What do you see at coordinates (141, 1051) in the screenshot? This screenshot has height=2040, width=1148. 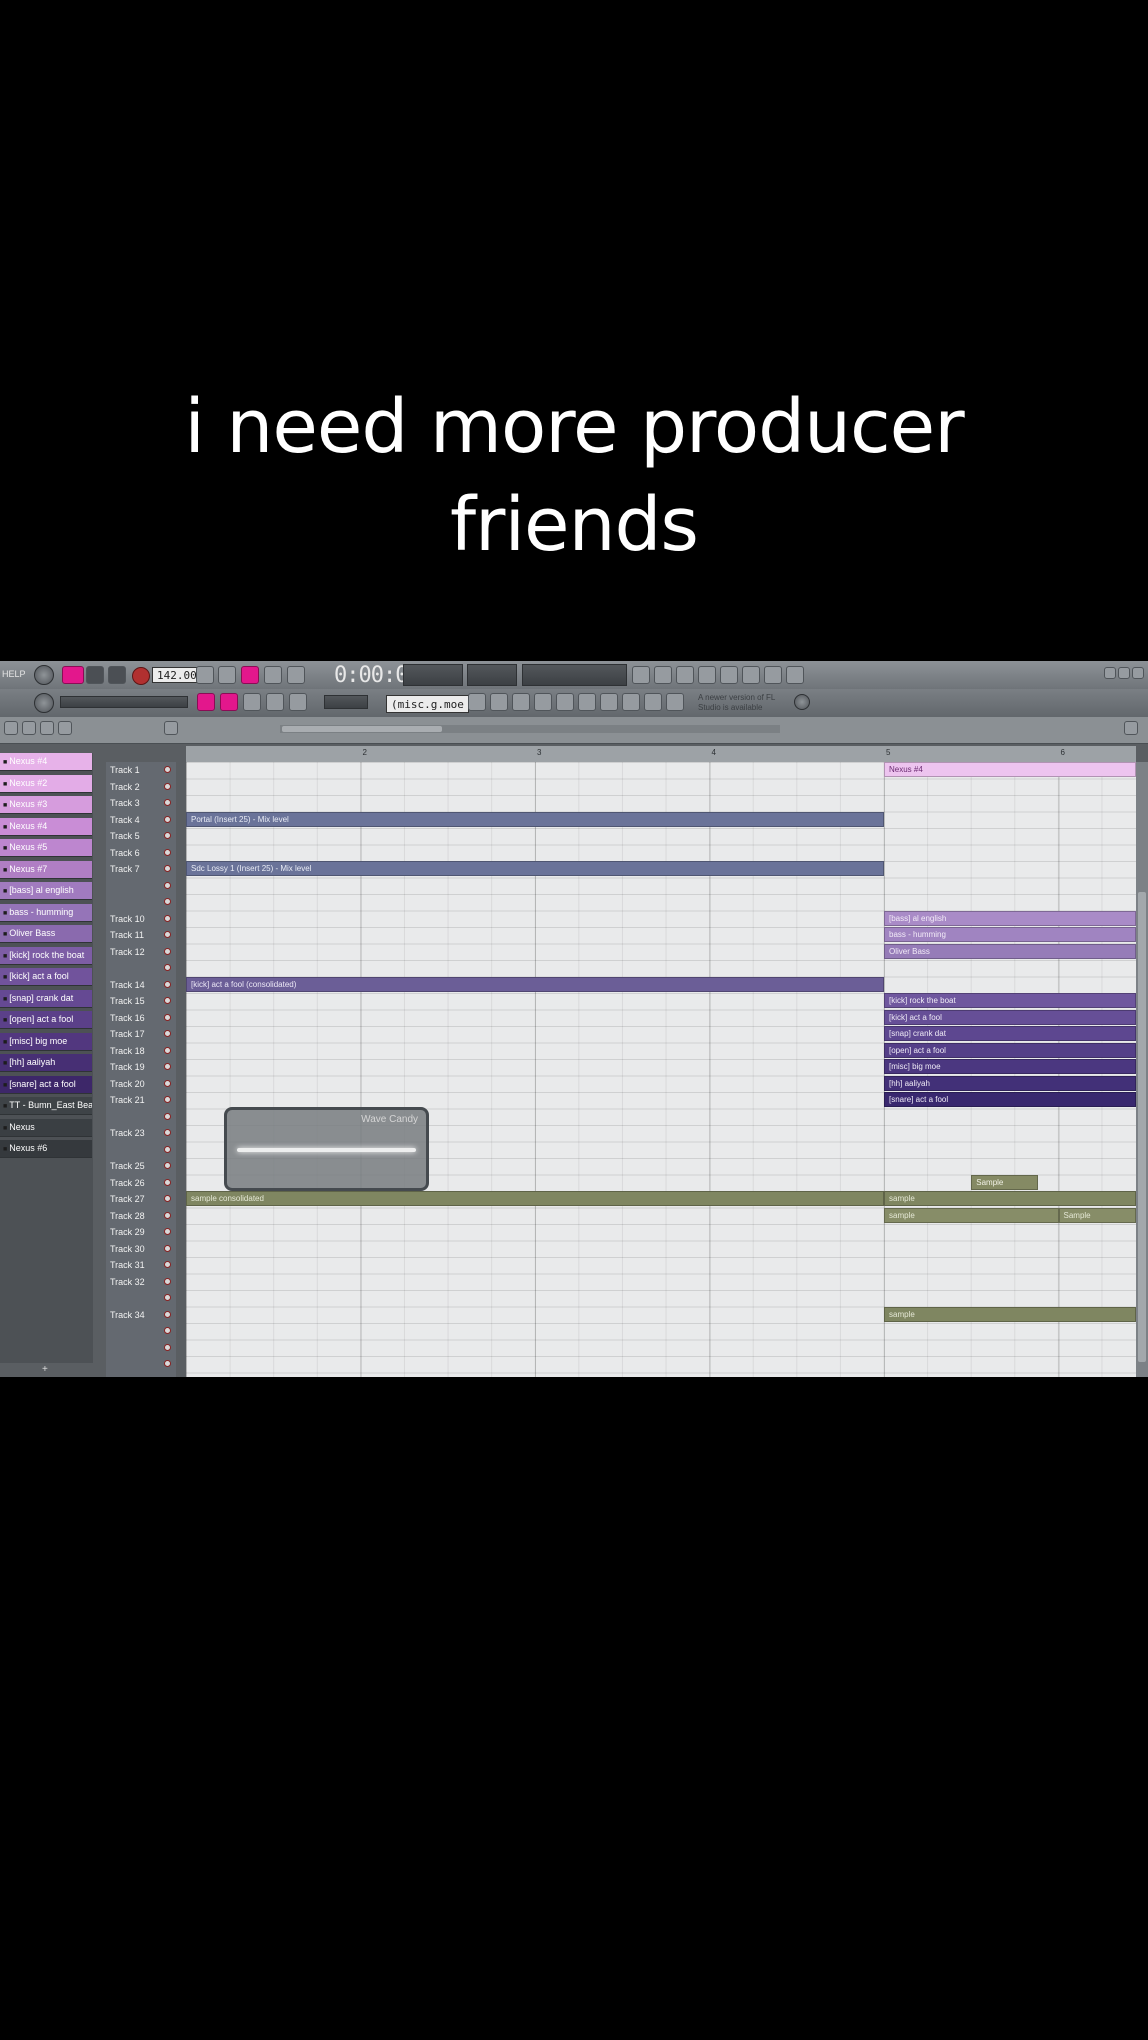 I see `track-header: Track 18` at bounding box center [141, 1051].